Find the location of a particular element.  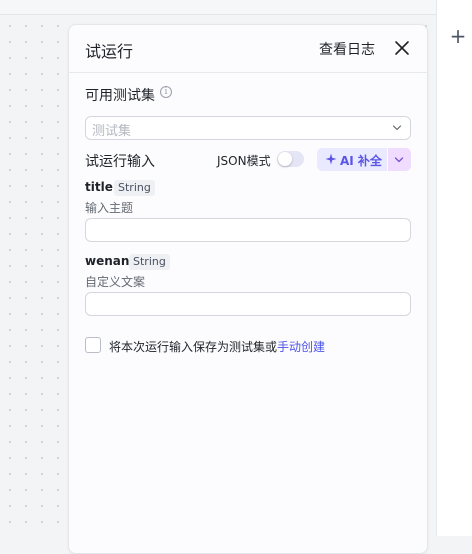

json-mode-toggle is located at coordinates (290, 159).